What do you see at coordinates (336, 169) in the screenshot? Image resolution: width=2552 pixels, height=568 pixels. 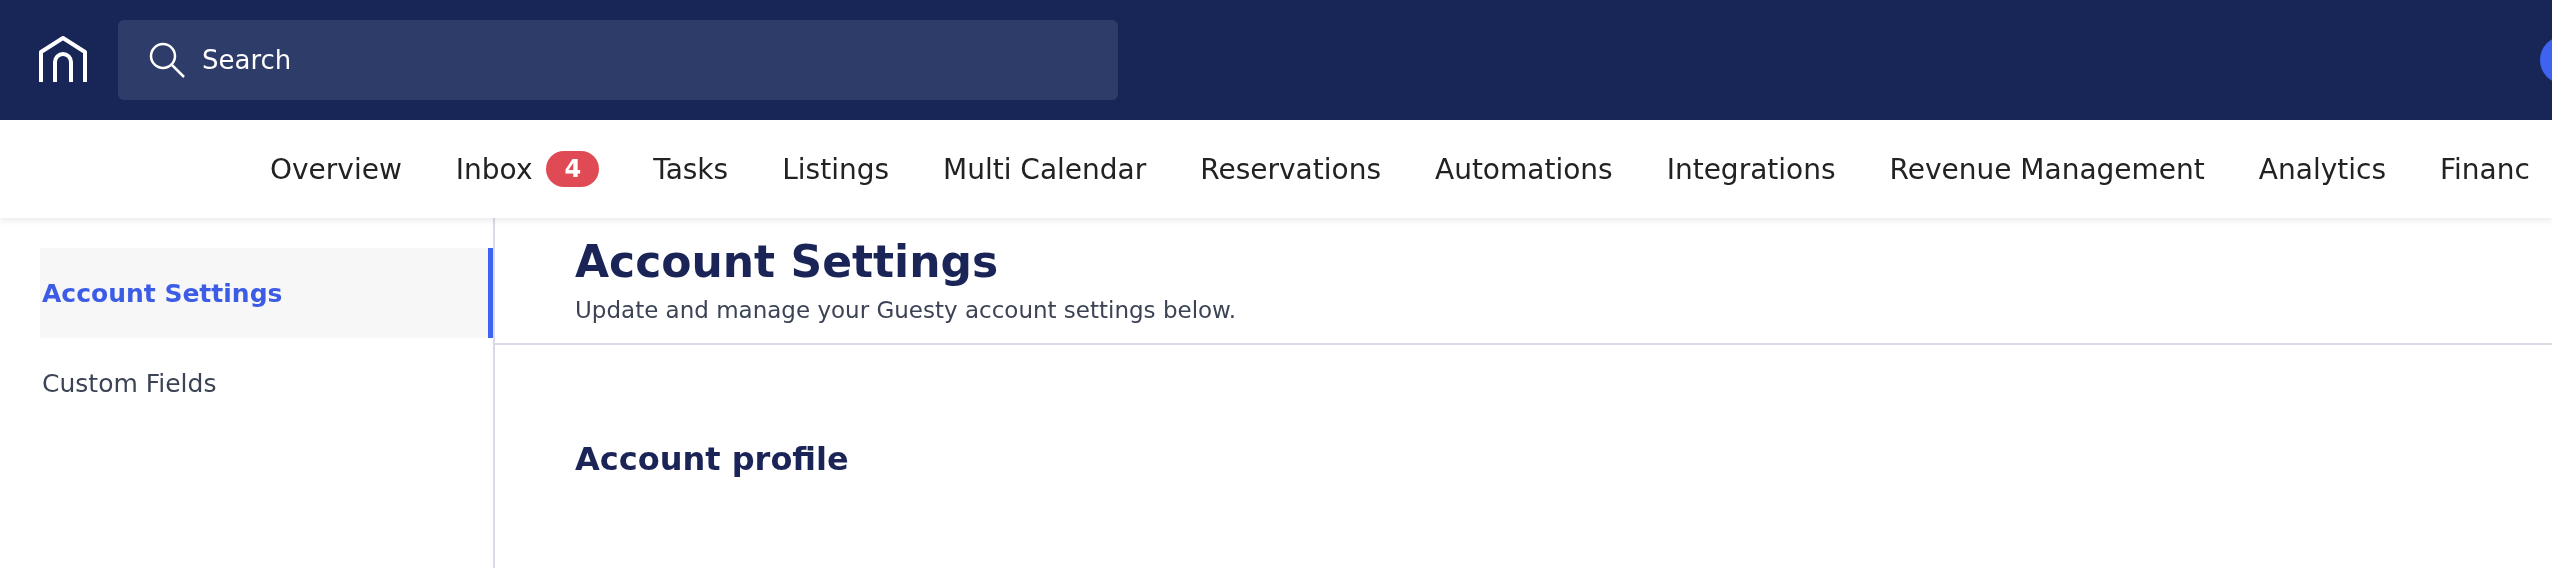 I see `nav-tab: Overview` at bounding box center [336, 169].